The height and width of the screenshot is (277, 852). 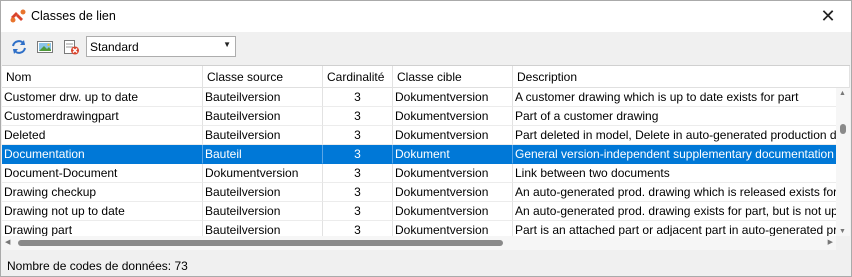 I want to click on status-bar: Nombre de codes de données: 73, so click(x=426, y=266).